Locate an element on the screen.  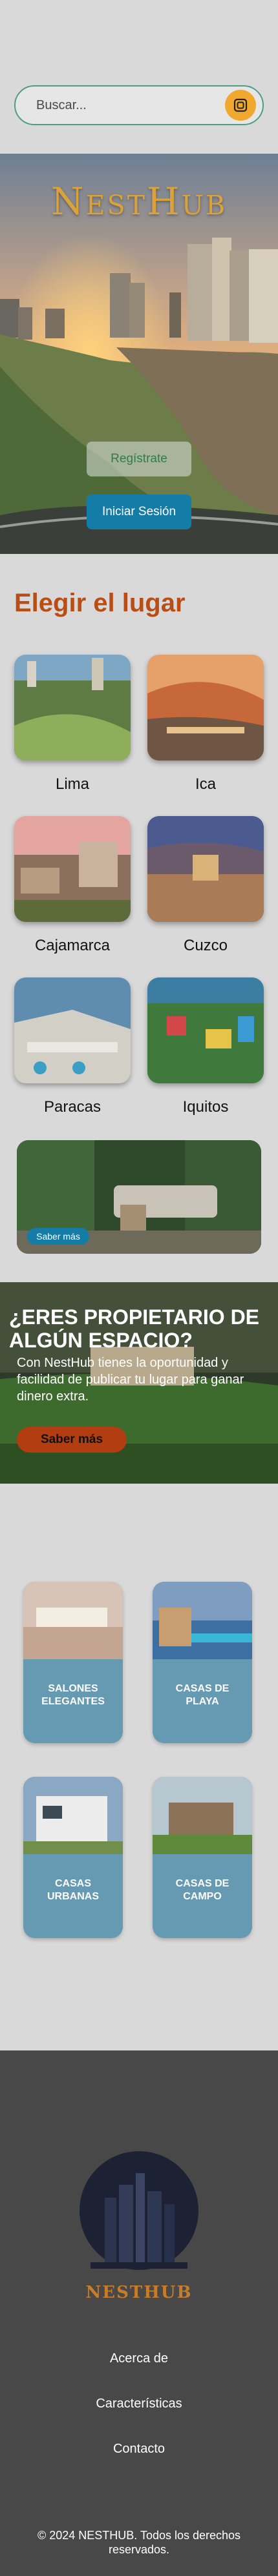
featured-banner: Saber más is located at coordinates (139, 1197).